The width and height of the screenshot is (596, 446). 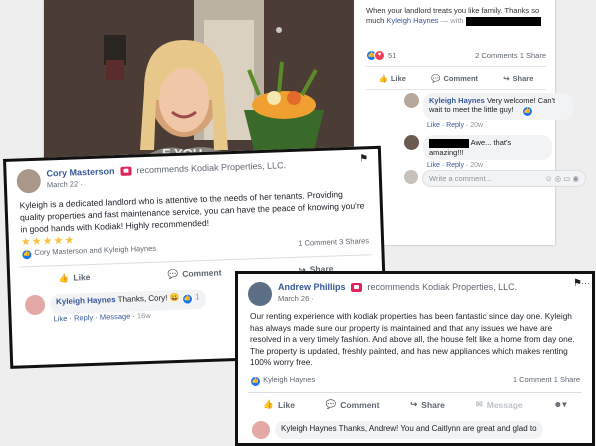 What do you see at coordinates (289, 379) in the screenshot?
I see `likers-list: Kyleigh Haynes` at bounding box center [289, 379].